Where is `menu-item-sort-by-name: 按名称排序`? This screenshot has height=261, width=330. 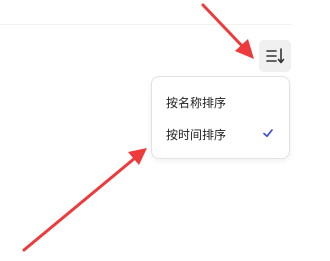 menu-item-sort-by-name: 按名称排序 is located at coordinates (220, 102).